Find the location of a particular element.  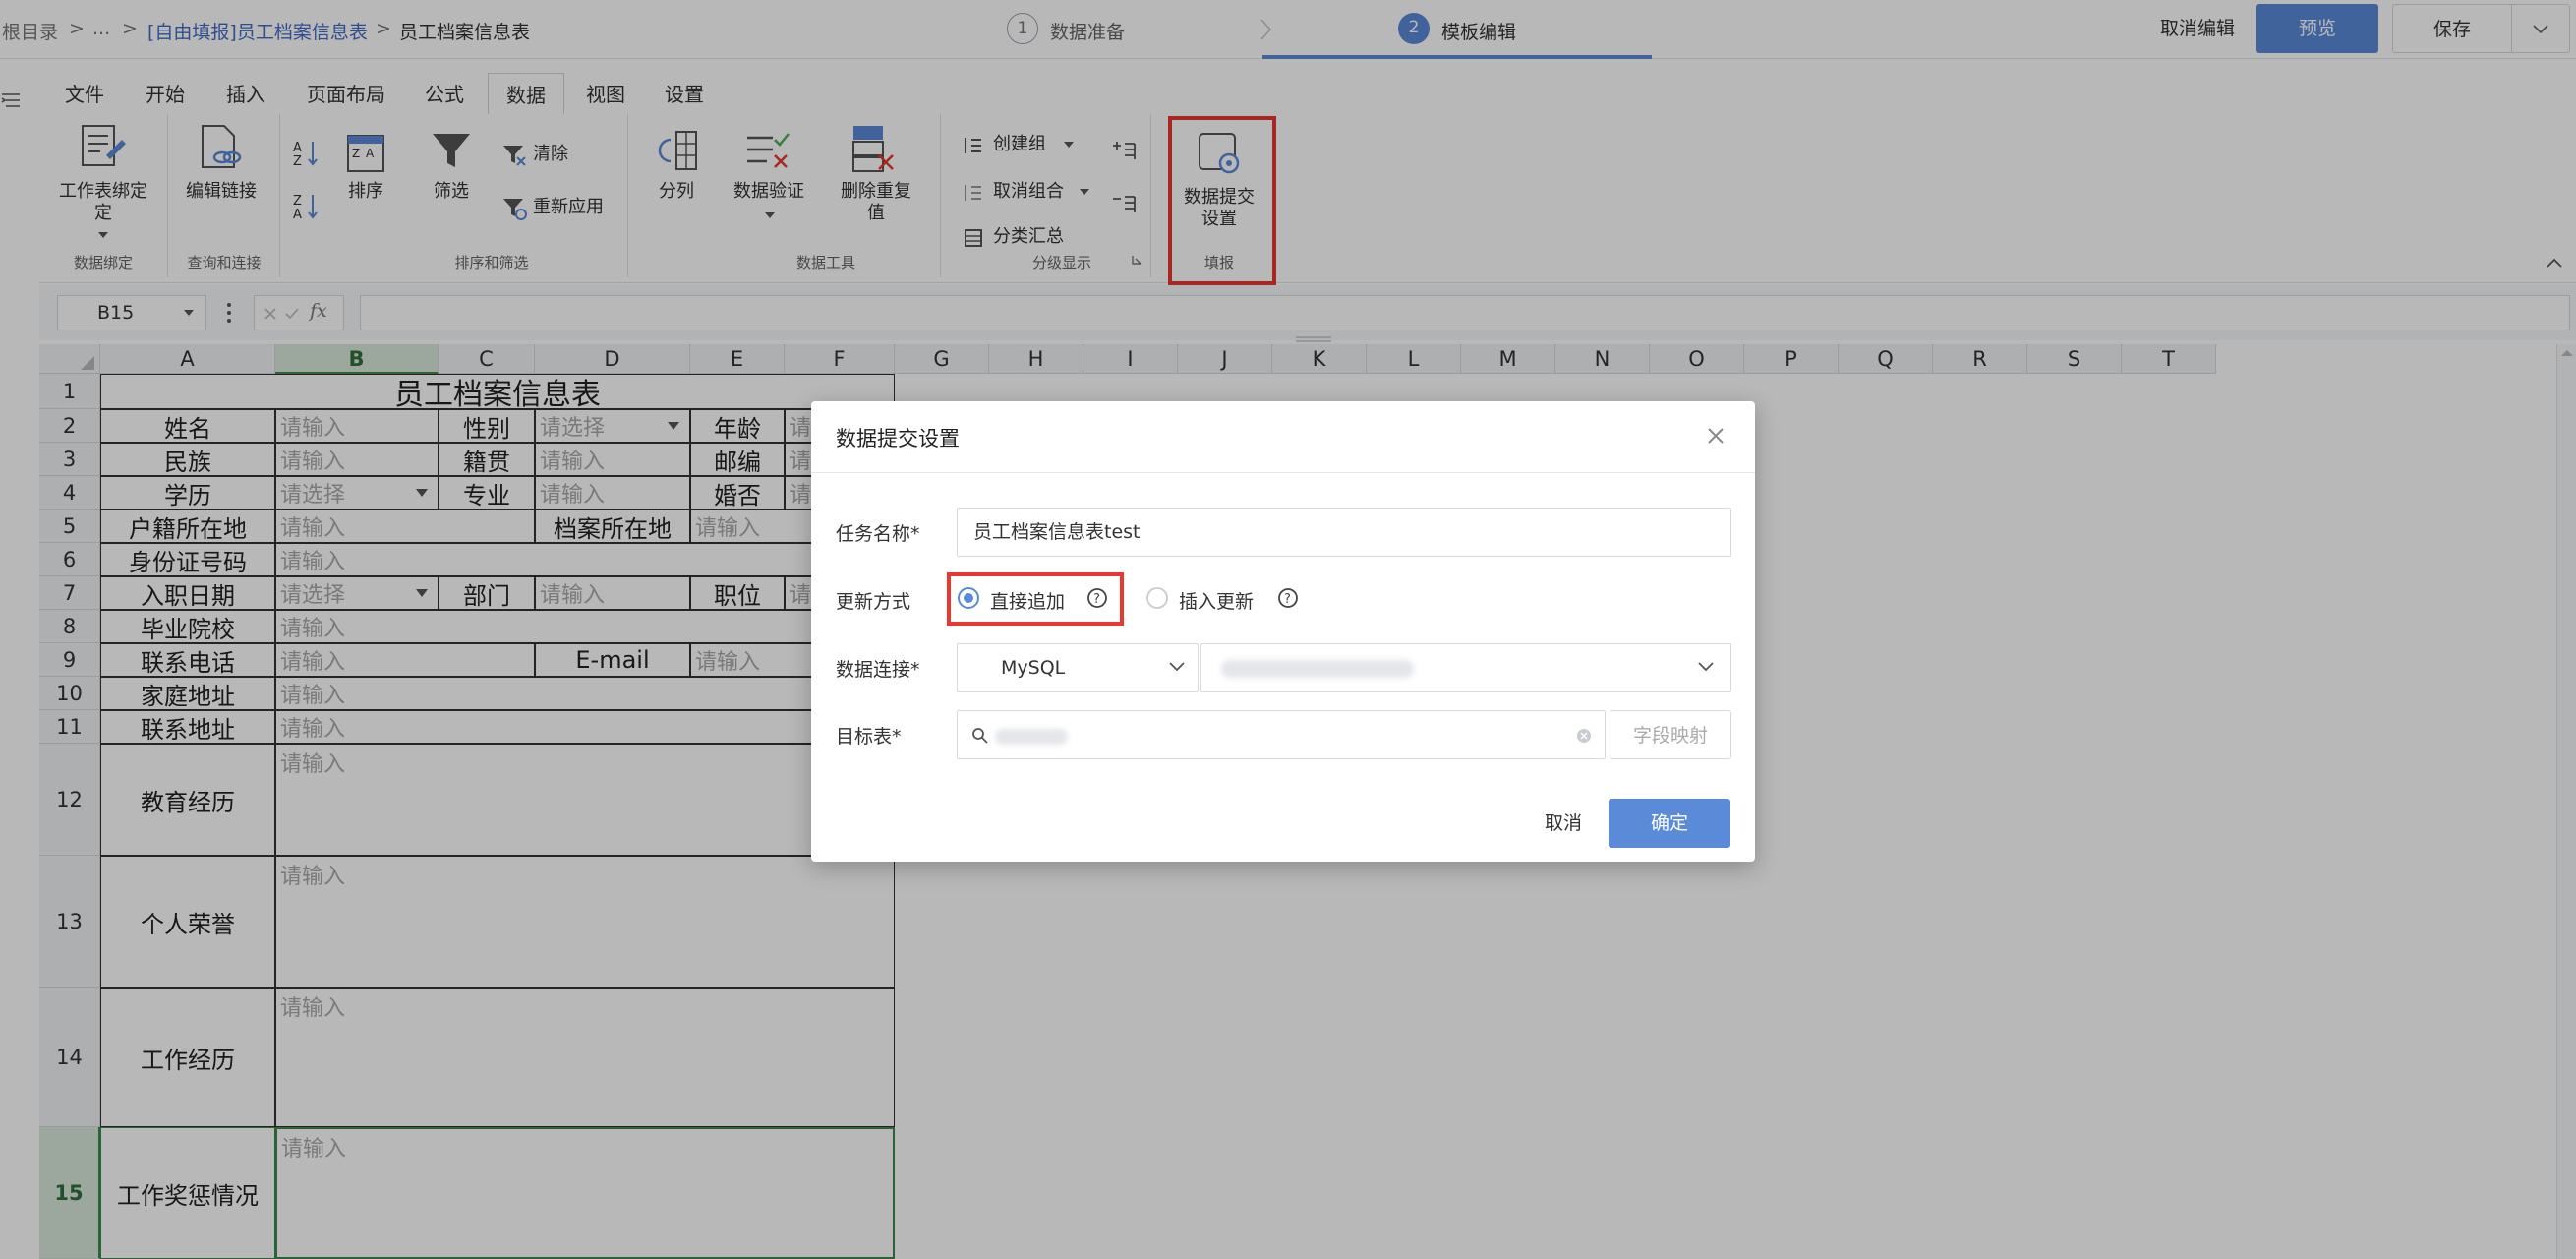

task-name-label: 任务名称* is located at coordinates (878, 534).